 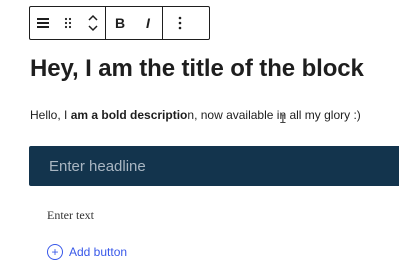 What do you see at coordinates (148, 23) in the screenshot?
I see `italic-button: I` at bounding box center [148, 23].